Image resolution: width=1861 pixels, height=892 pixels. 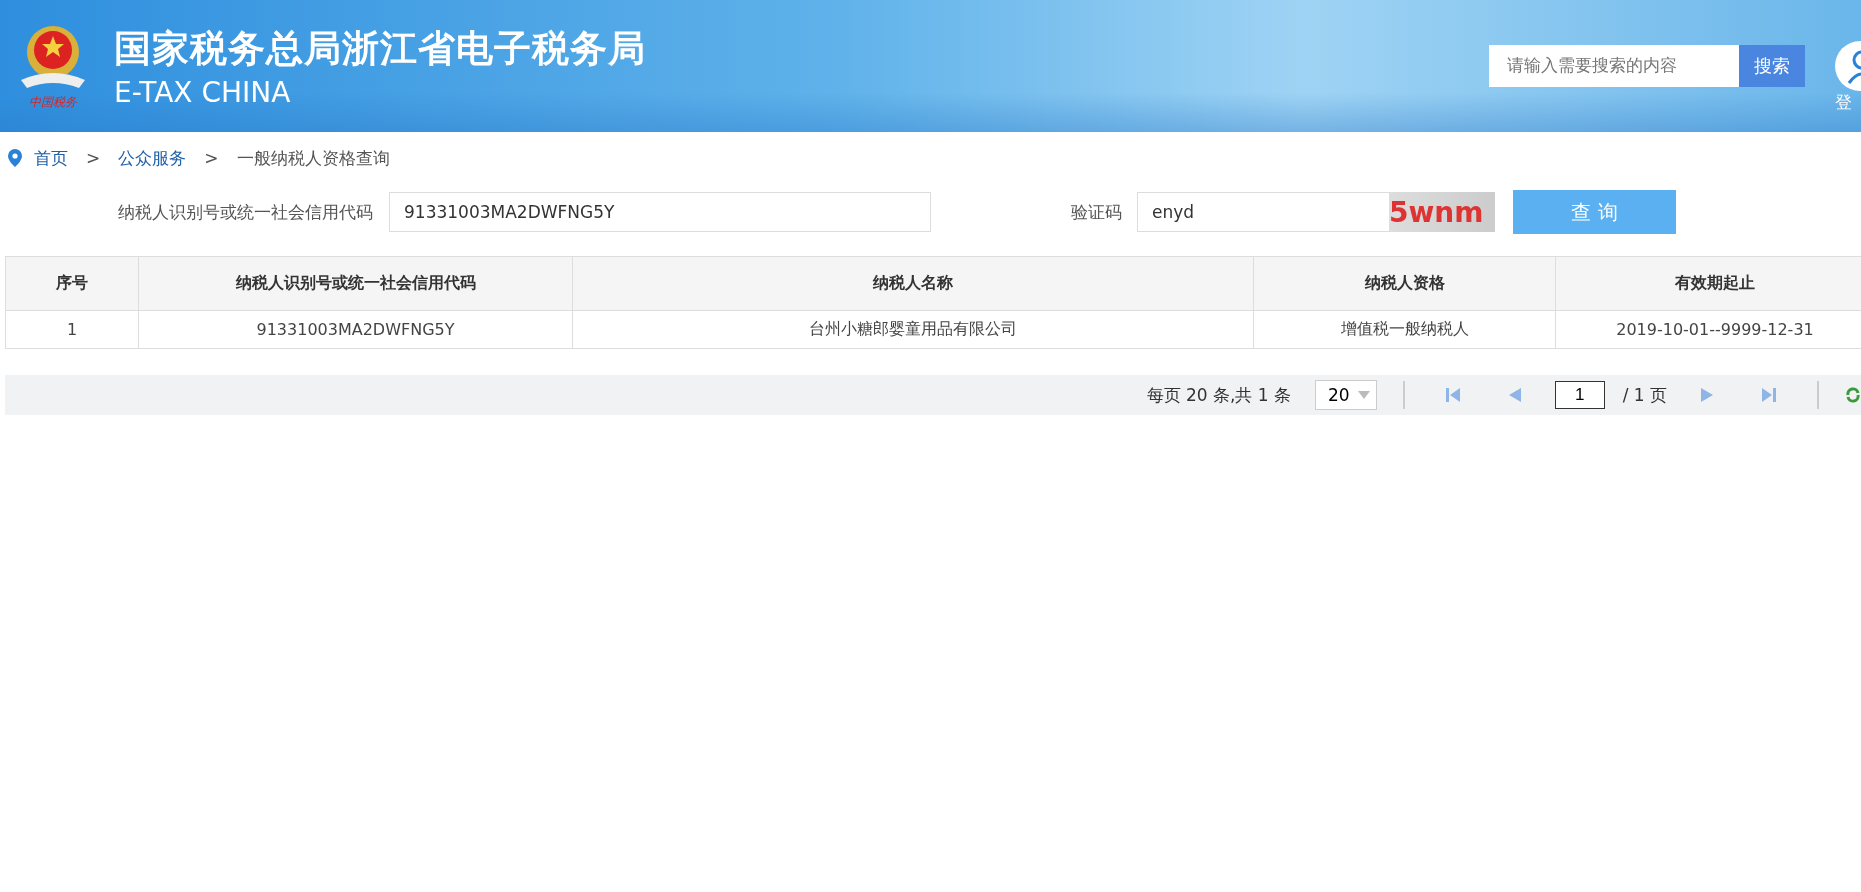 What do you see at coordinates (1644, 395) in the screenshot?
I see `total-pages: / 1 页` at bounding box center [1644, 395].